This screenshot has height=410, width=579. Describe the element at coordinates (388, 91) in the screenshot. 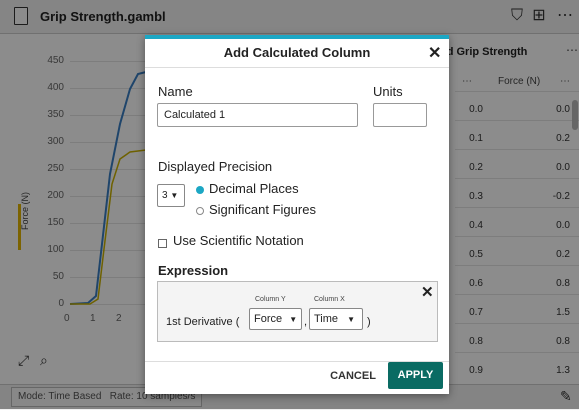

I see `units-label: Units` at that location.